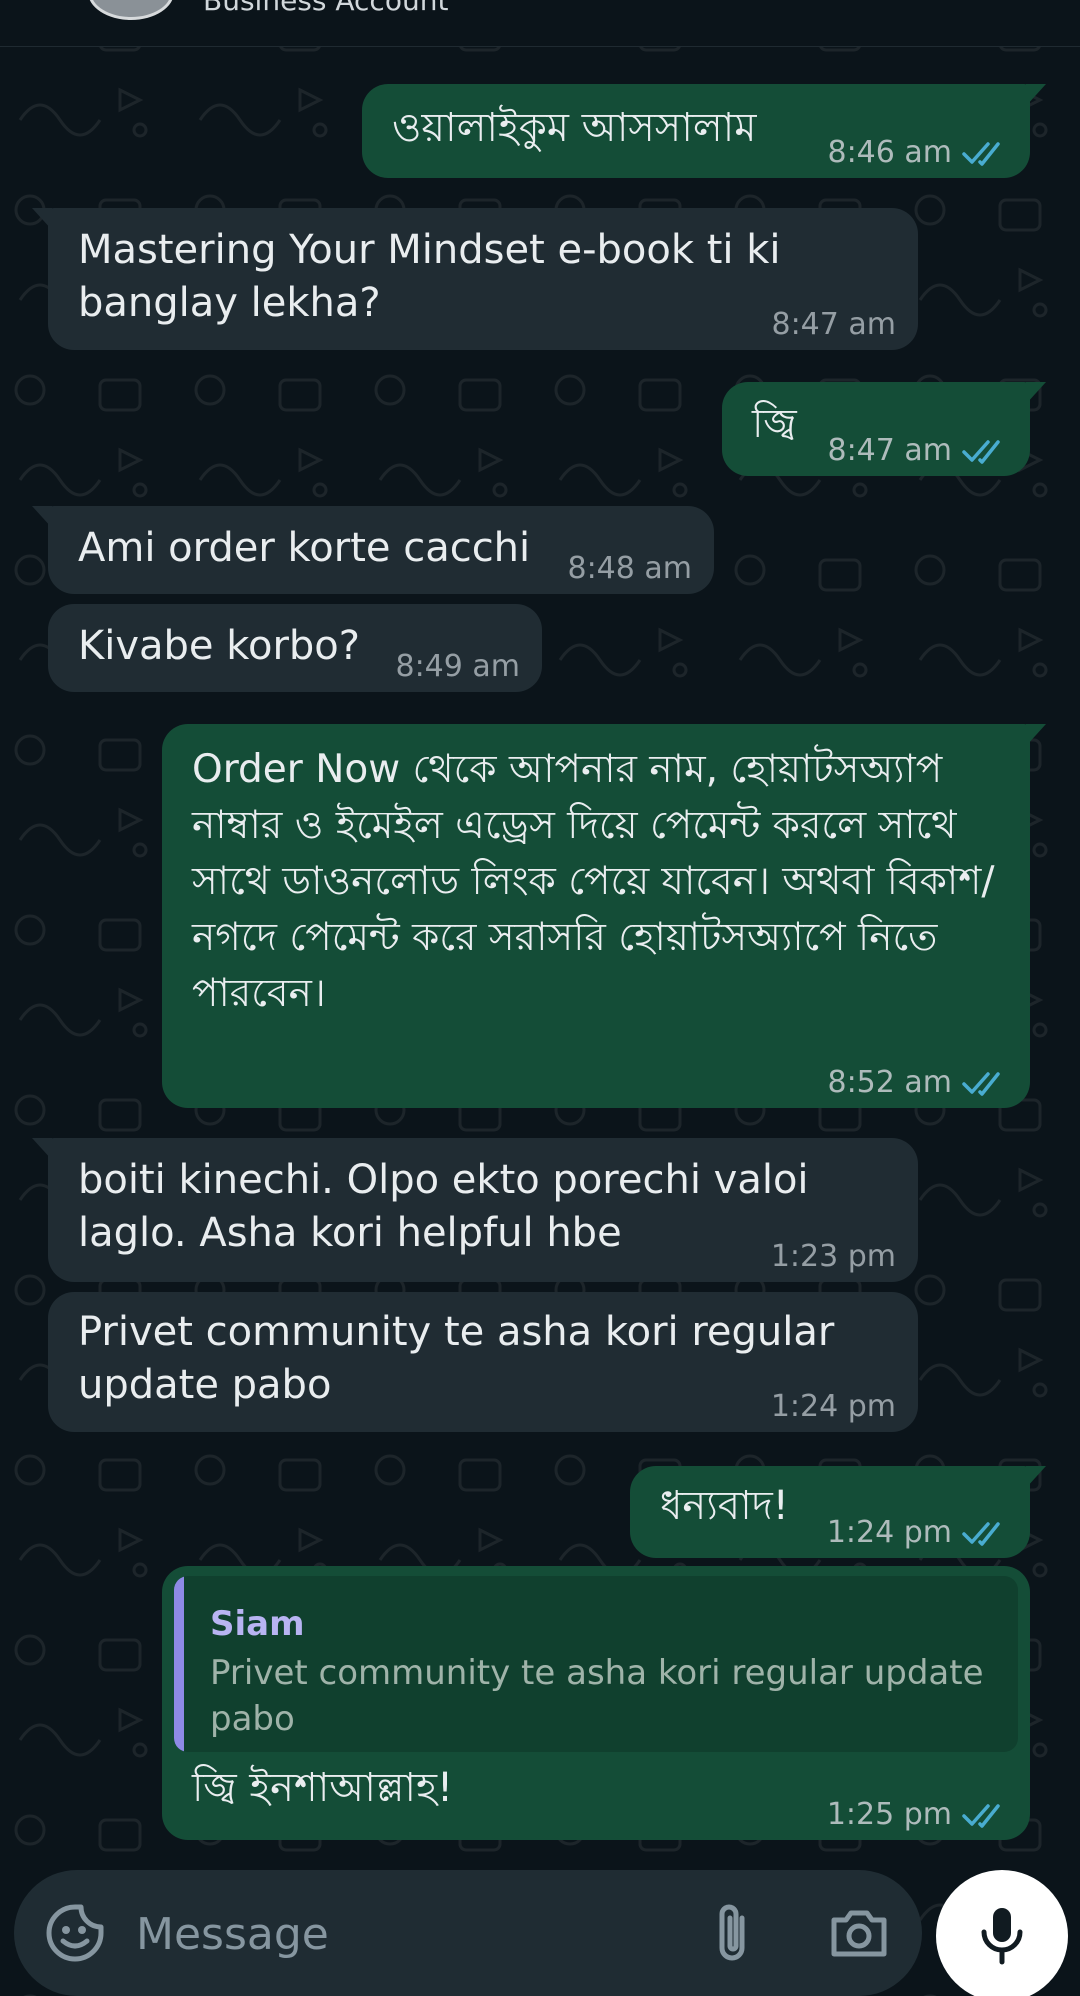 The image size is (1080, 1996). I want to click on emoji-icon, so click(75, 1933).